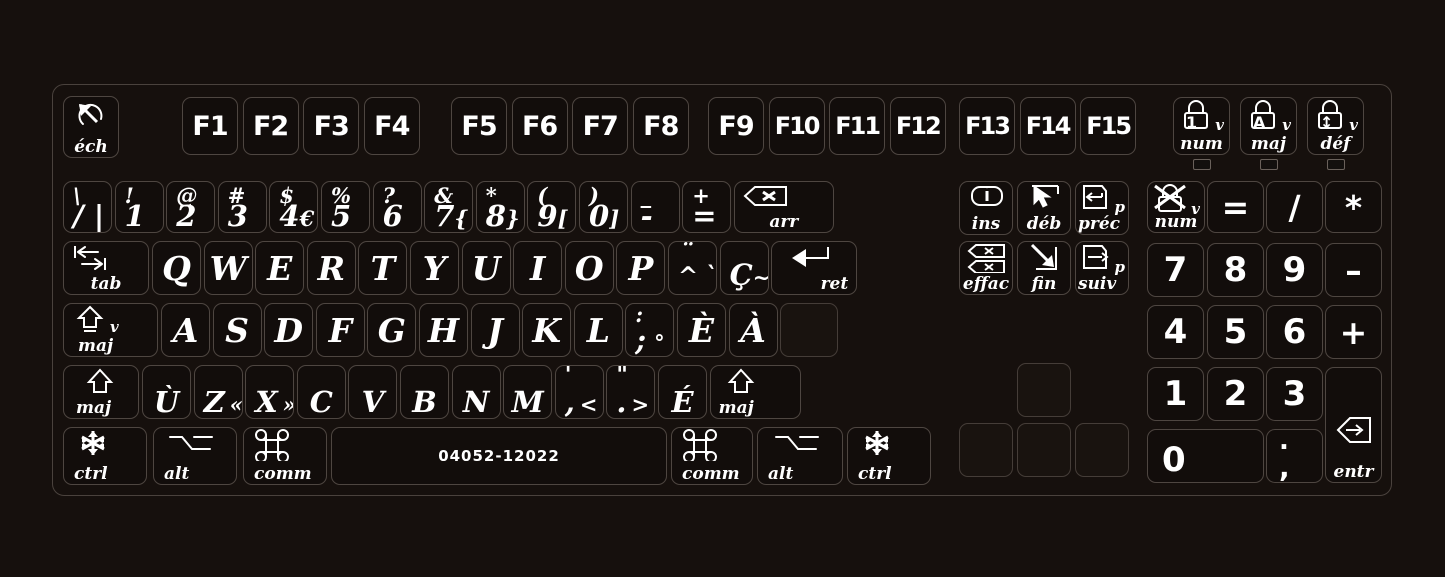 The height and width of the screenshot is (577, 1445). What do you see at coordinates (228, 268) in the screenshot?
I see `key-w: W` at bounding box center [228, 268].